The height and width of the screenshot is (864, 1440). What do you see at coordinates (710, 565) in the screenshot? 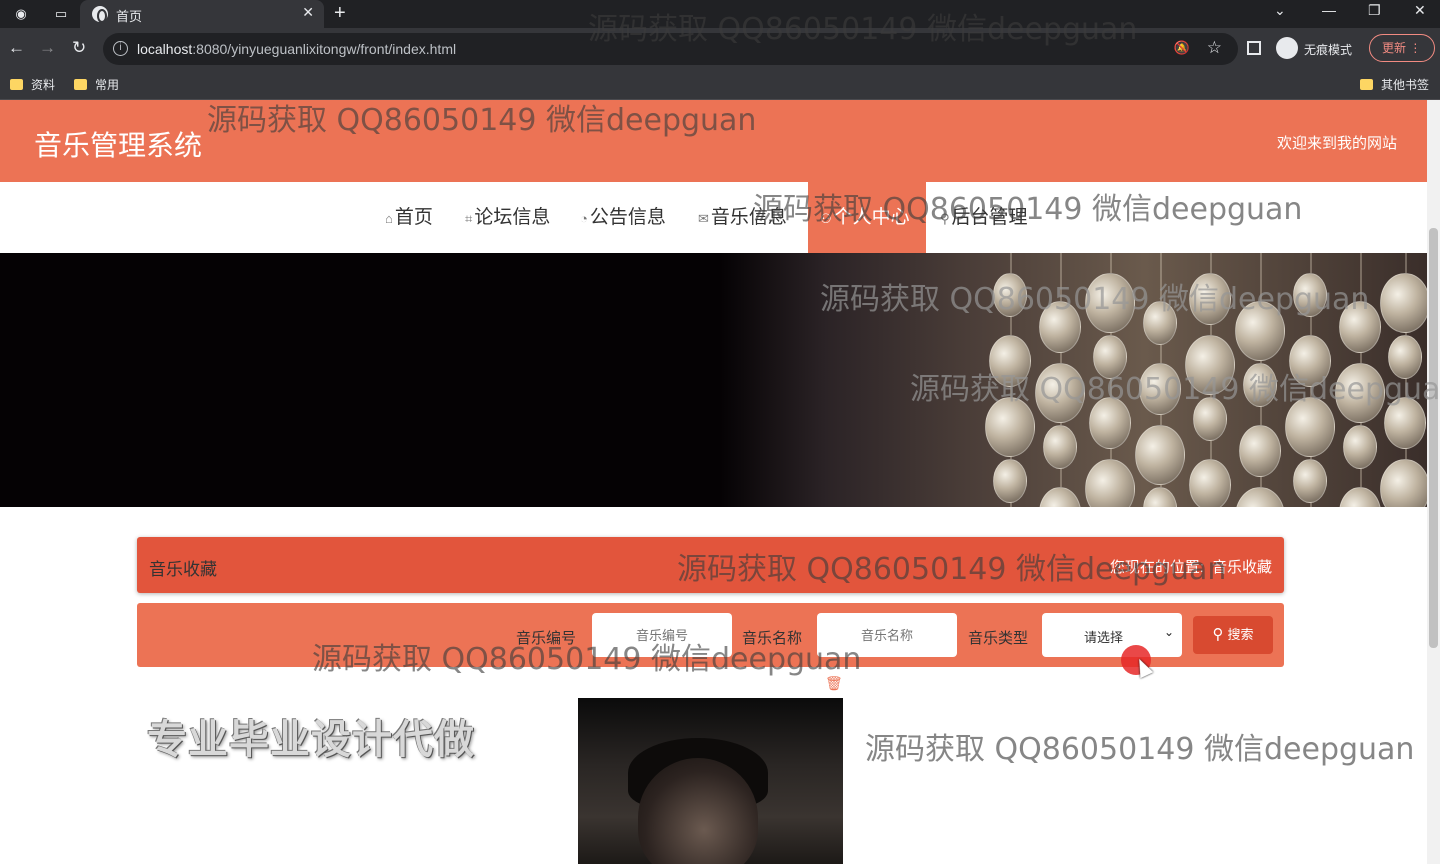
I see `breadcrumb: 音乐收藏 您现在的位置: 音乐收藏` at bounding box center [710, 565].